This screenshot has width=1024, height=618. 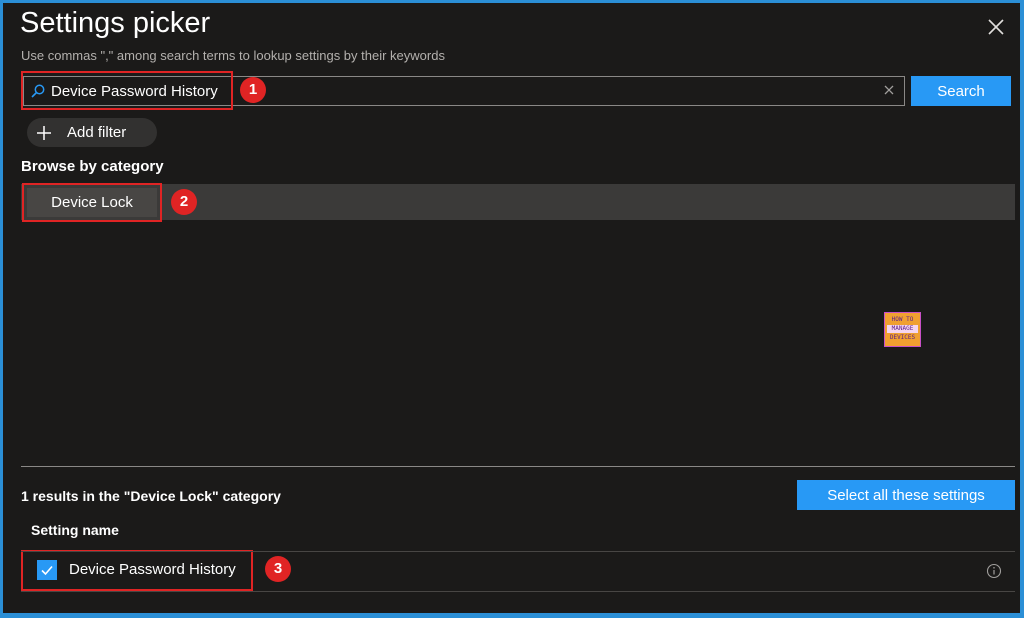 I want to click on checkmark-icon, so click(x=47, y=570).